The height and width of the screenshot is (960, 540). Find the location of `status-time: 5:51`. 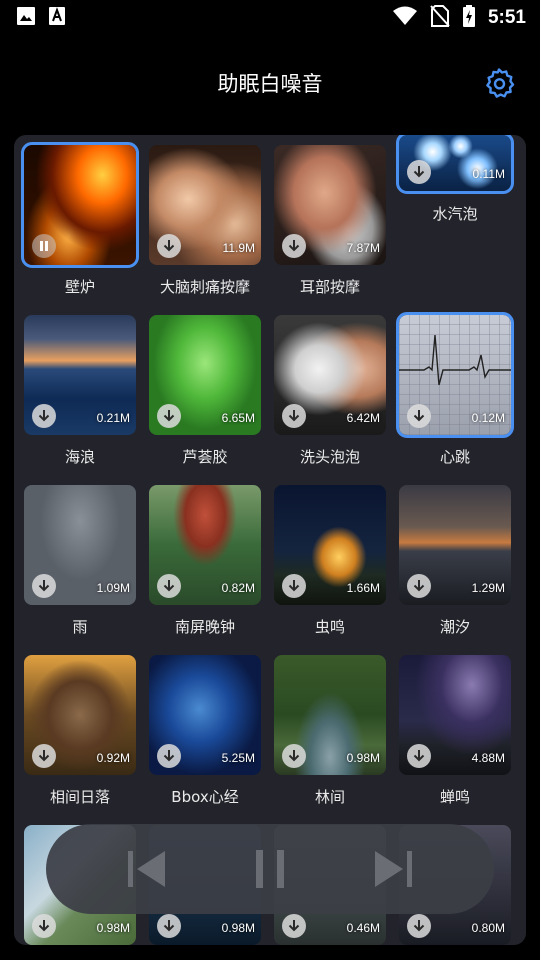

status-time: 5:51 is located at coordinates (506, 17).